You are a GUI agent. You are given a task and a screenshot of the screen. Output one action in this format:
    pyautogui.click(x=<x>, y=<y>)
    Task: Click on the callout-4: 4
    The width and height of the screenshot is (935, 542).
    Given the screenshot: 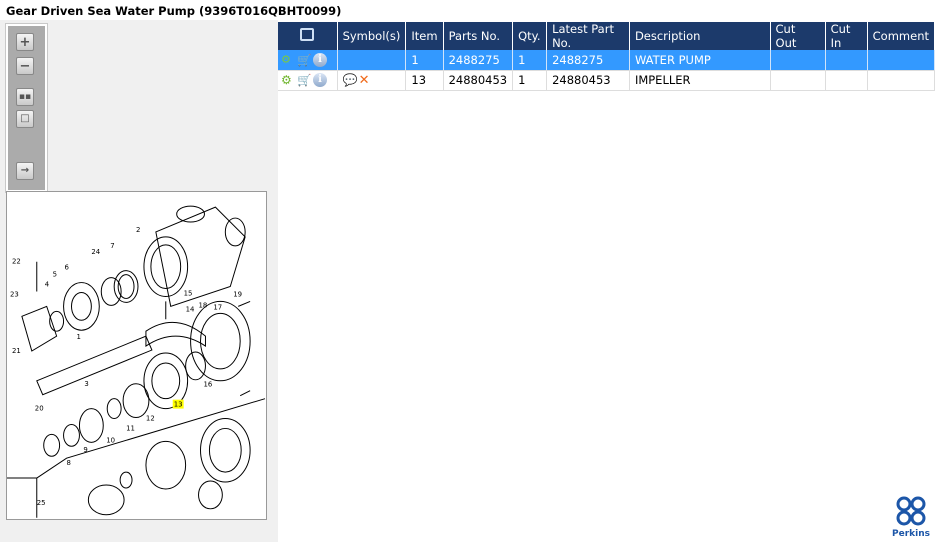 What is the action you would take?
    pyautogui.click(x=47, y=285)
    